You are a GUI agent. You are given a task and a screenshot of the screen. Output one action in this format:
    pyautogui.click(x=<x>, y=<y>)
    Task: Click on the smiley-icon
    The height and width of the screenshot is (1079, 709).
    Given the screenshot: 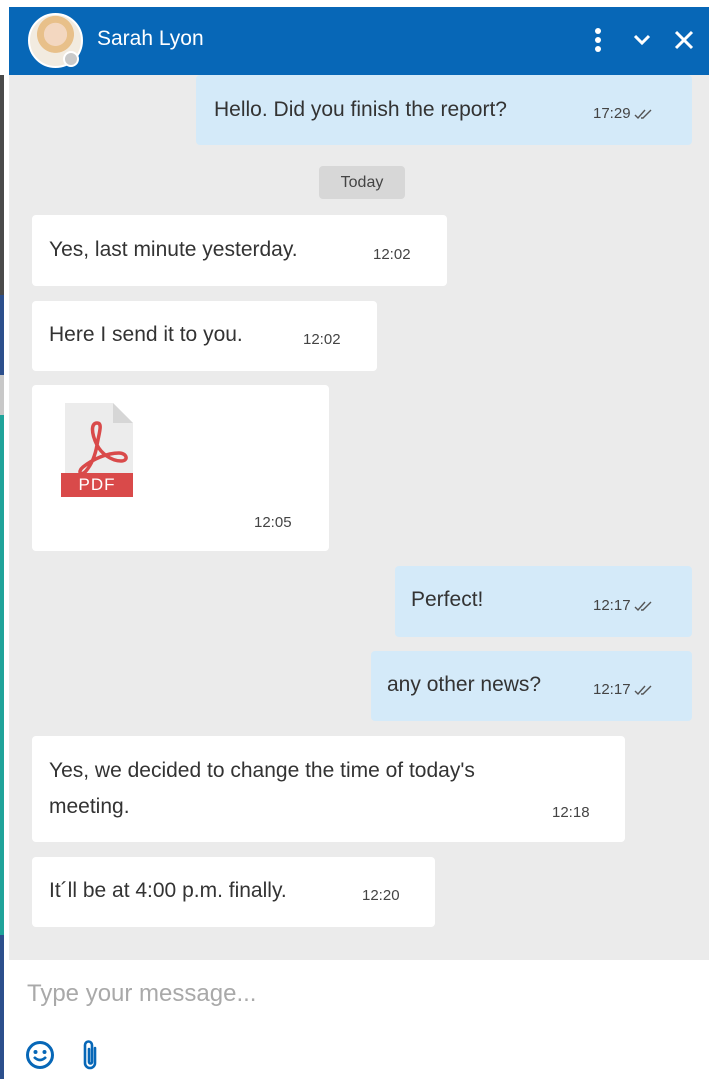 What is the action you would take?
    pyautogui.click(x=40, y=1055)
    